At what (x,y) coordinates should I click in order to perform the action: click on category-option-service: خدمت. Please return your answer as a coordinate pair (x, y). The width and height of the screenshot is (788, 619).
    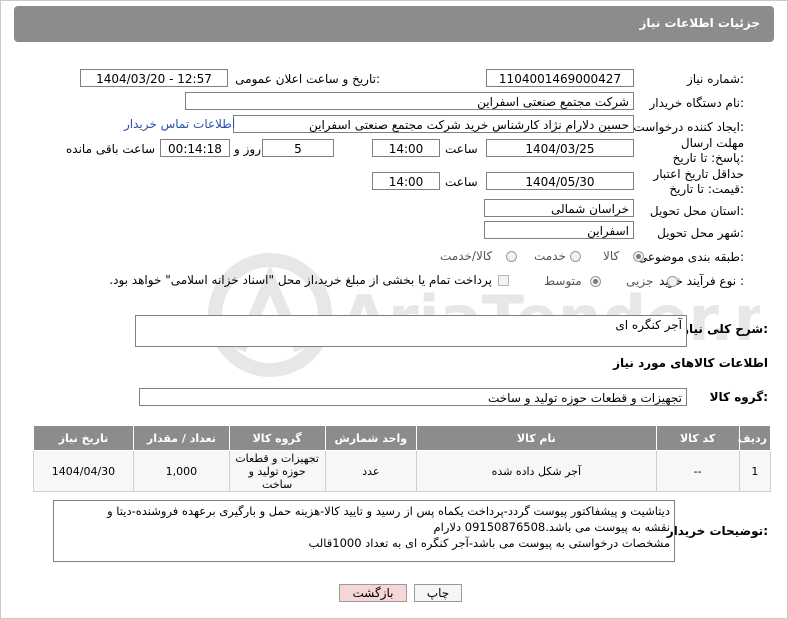
    Looking at the image, I should click on (550, 256).